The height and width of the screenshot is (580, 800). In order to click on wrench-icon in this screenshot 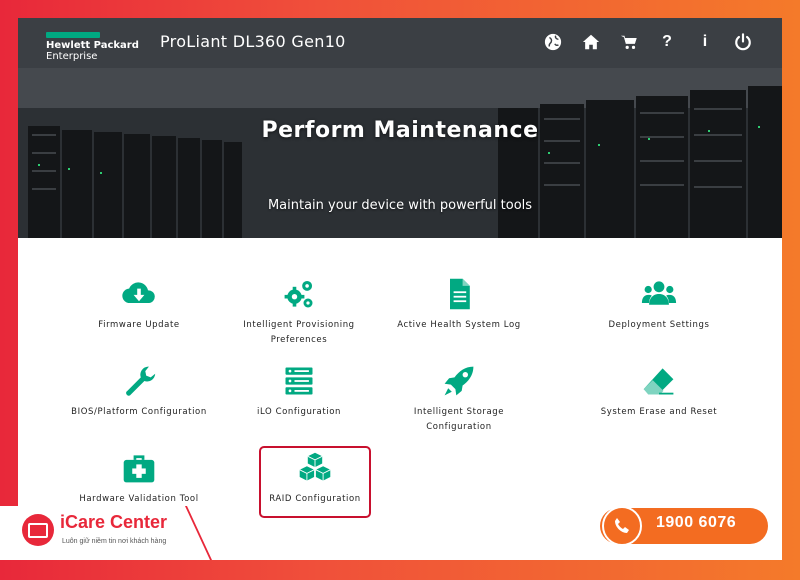, I will do `click(141, 381)`.